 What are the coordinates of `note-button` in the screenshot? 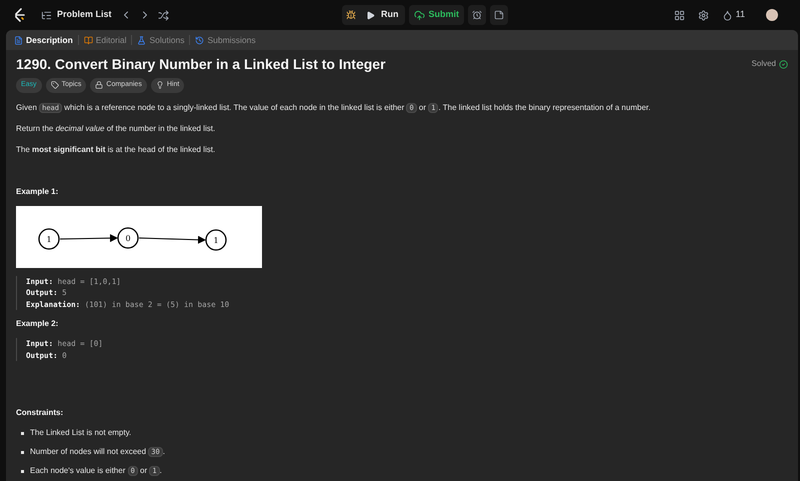 It's located at (499, 15).